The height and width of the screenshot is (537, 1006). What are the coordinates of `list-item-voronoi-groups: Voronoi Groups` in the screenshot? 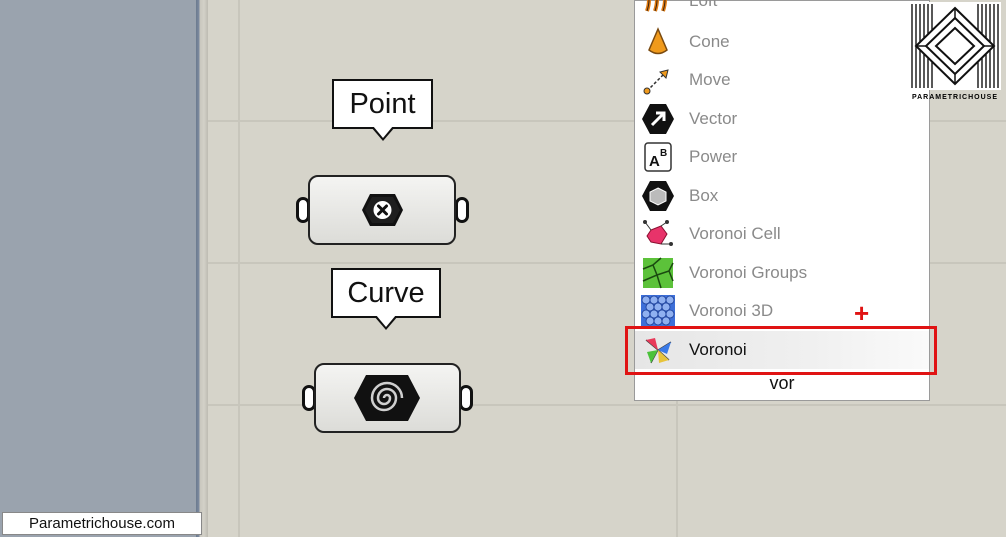 It's located at (782, 273).